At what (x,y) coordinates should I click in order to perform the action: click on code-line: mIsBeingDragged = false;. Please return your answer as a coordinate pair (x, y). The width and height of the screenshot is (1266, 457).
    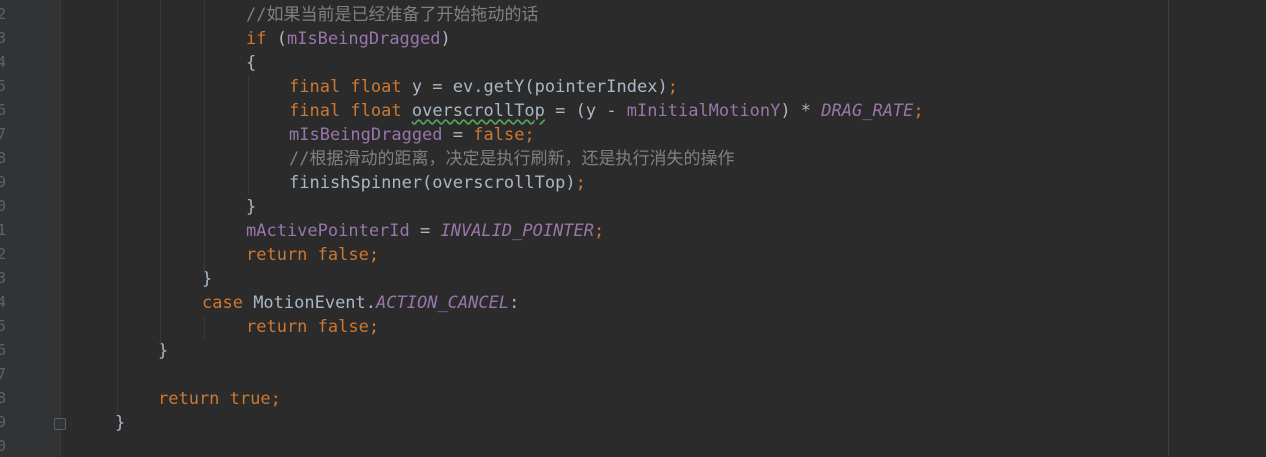
    Looking at the image, I should click on (412, 135).